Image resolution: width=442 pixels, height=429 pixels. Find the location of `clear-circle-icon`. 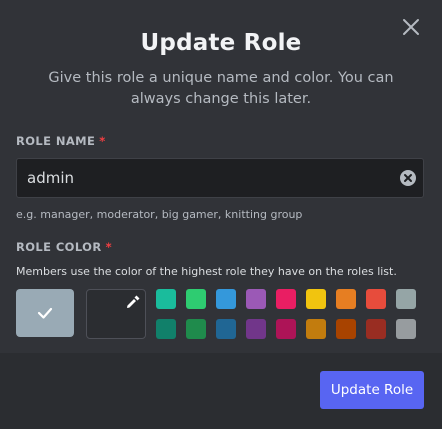

clear-circle-icon is located at coordinates (408, 178).